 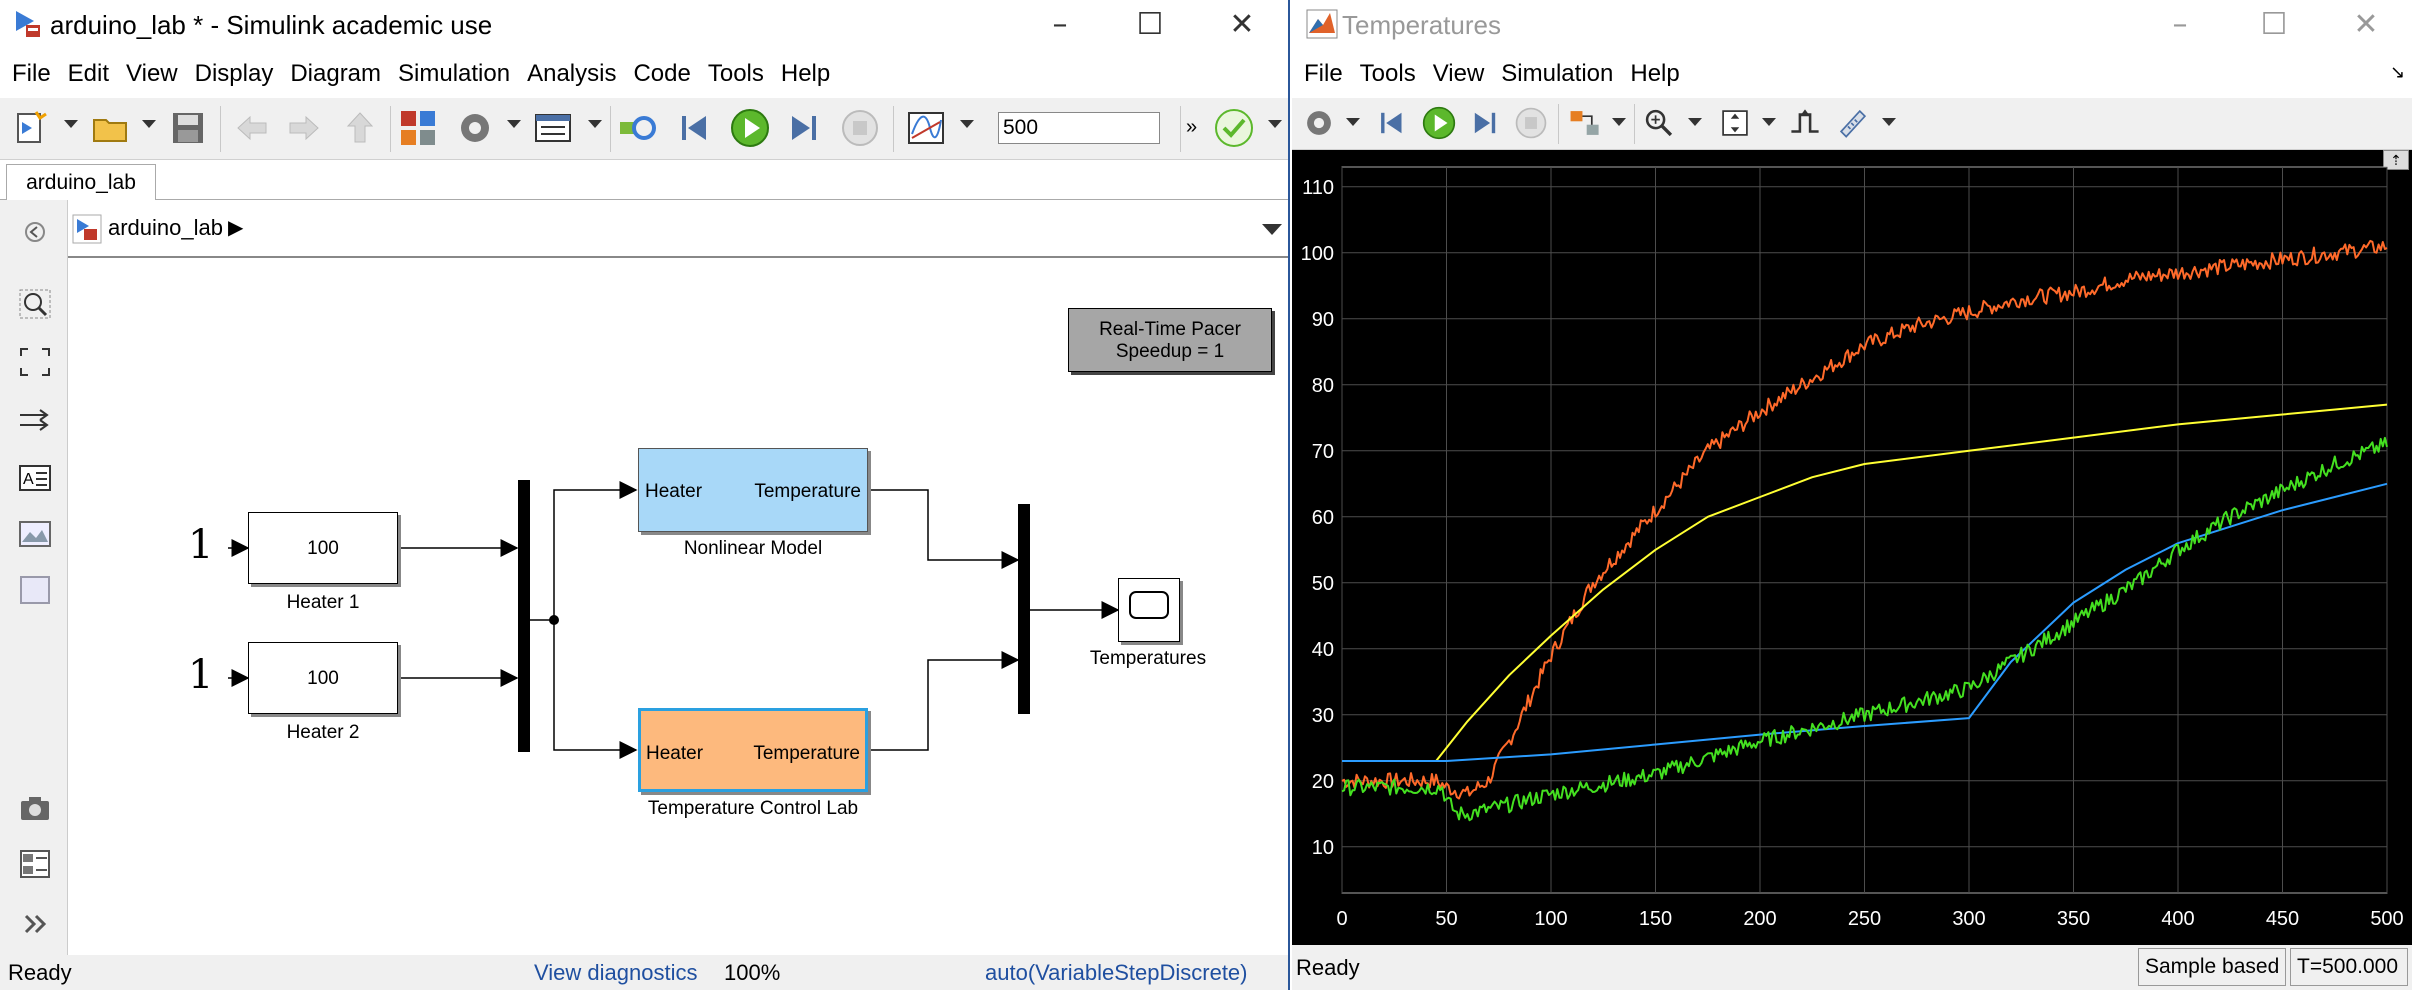 I want to click on menu-code: Code, so click(x=661, y=74).